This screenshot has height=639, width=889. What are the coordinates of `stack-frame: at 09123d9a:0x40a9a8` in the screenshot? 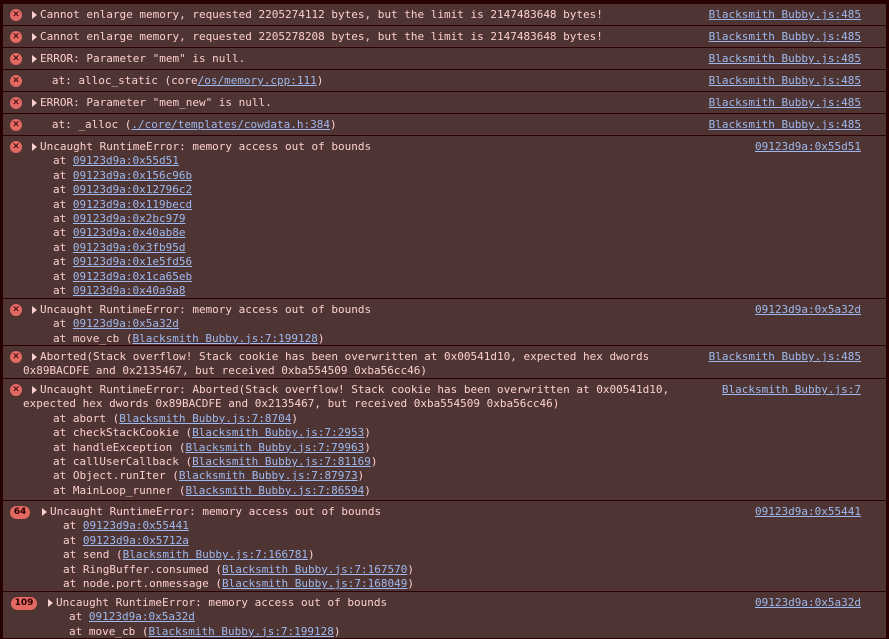 It's located at (119, 291).